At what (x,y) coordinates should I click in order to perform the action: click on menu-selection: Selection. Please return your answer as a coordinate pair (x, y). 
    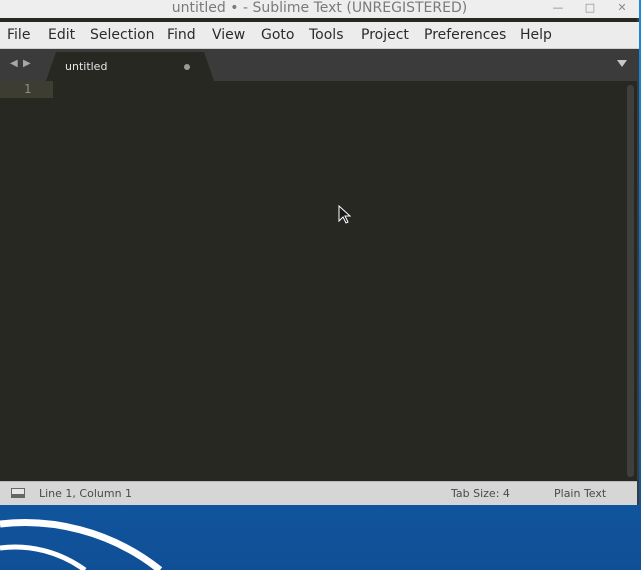
    Looking at the image, I should click on (122, 35).